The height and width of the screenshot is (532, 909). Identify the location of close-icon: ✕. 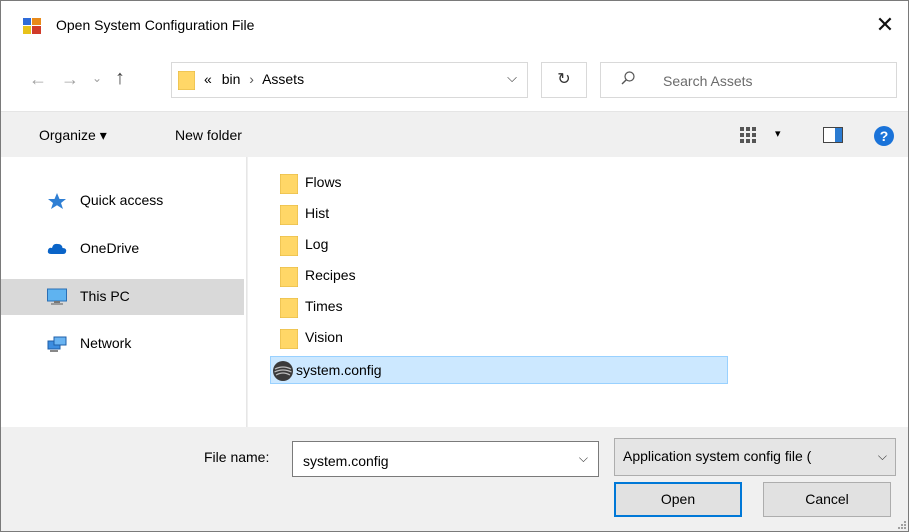
(885, 24).